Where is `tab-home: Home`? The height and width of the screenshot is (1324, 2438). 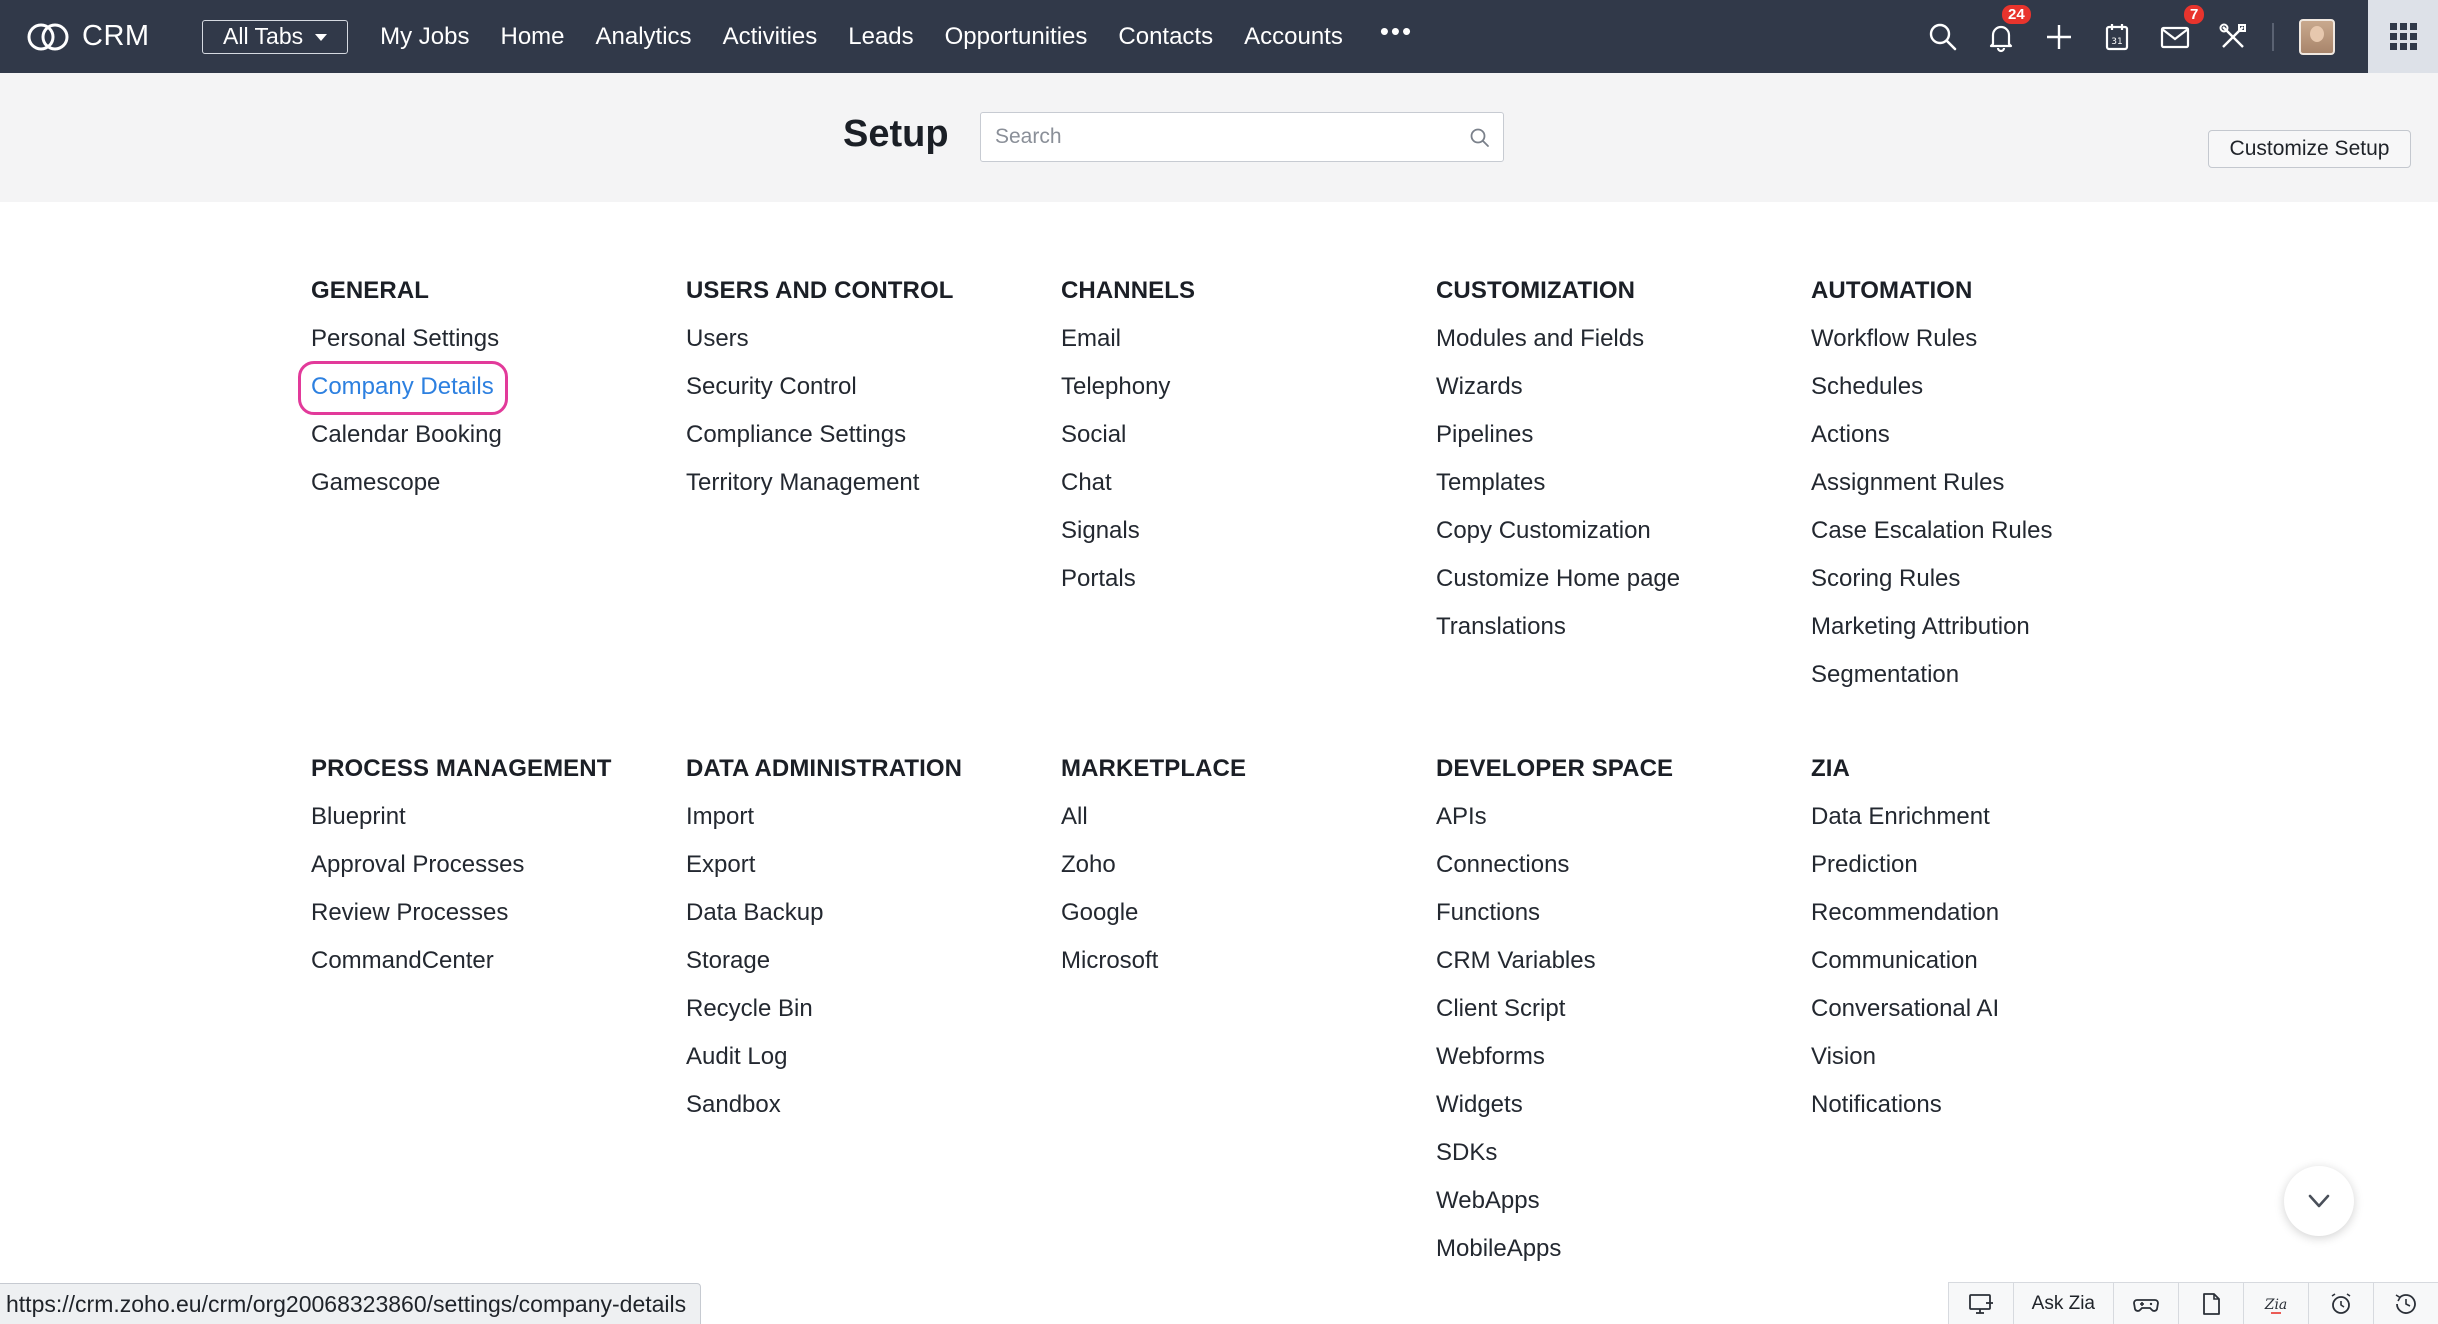 tab-home: Home is located at coordinates (532, 37).